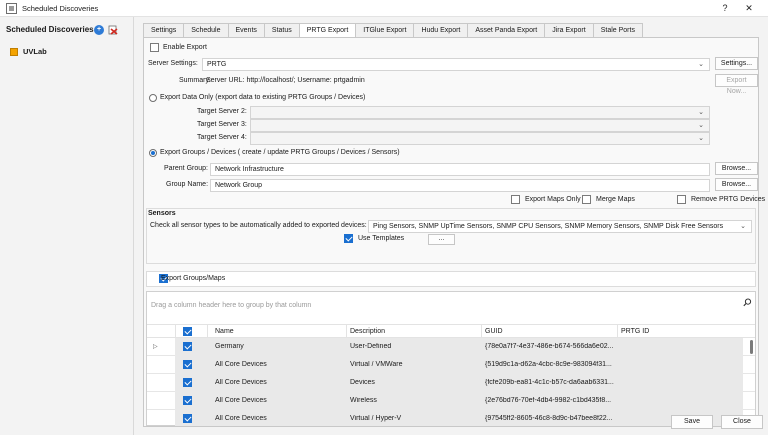  What do you see at coordinates (749, 8) in the screenshot?
I see `close-window-button: ✕` at bounding box center [749, 8].